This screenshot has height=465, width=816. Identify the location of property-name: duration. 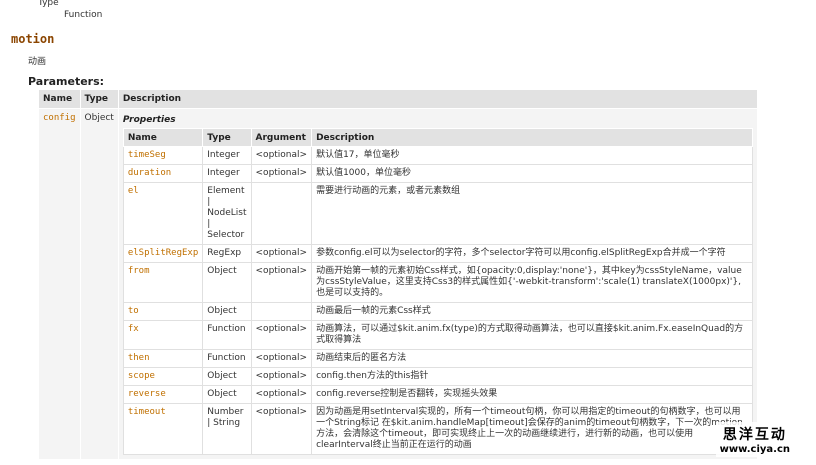
(163, 173).